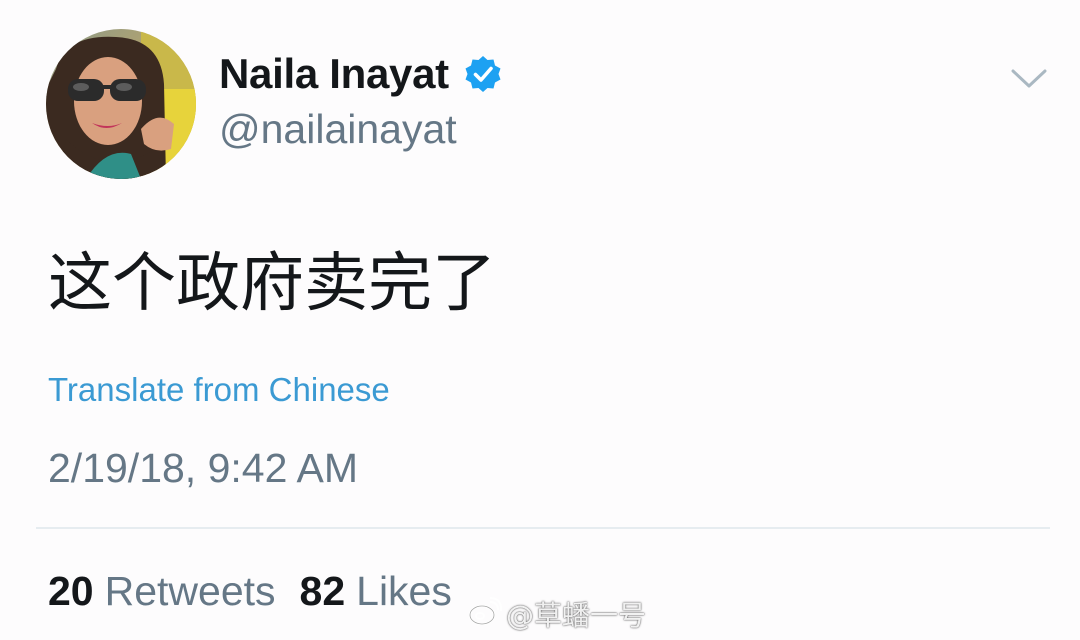 Image resolution: width=1080 pixels, height=640 pixels. I want to click on verified-badge-icon, so click(483, 74).